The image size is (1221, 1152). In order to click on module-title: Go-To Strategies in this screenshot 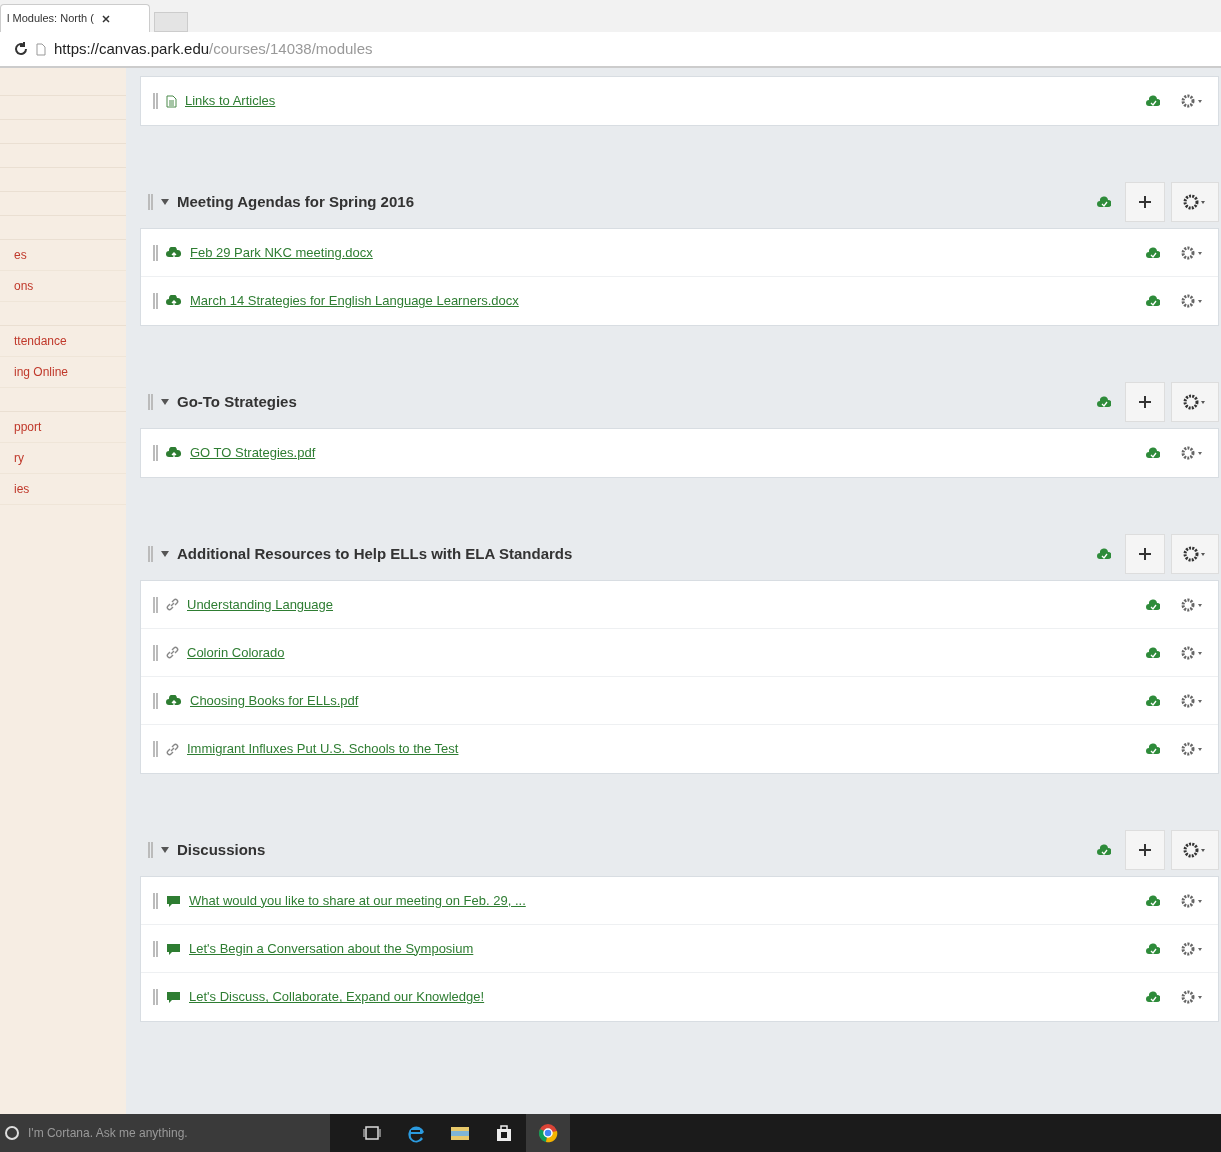, I will do `click(237, 401)`.